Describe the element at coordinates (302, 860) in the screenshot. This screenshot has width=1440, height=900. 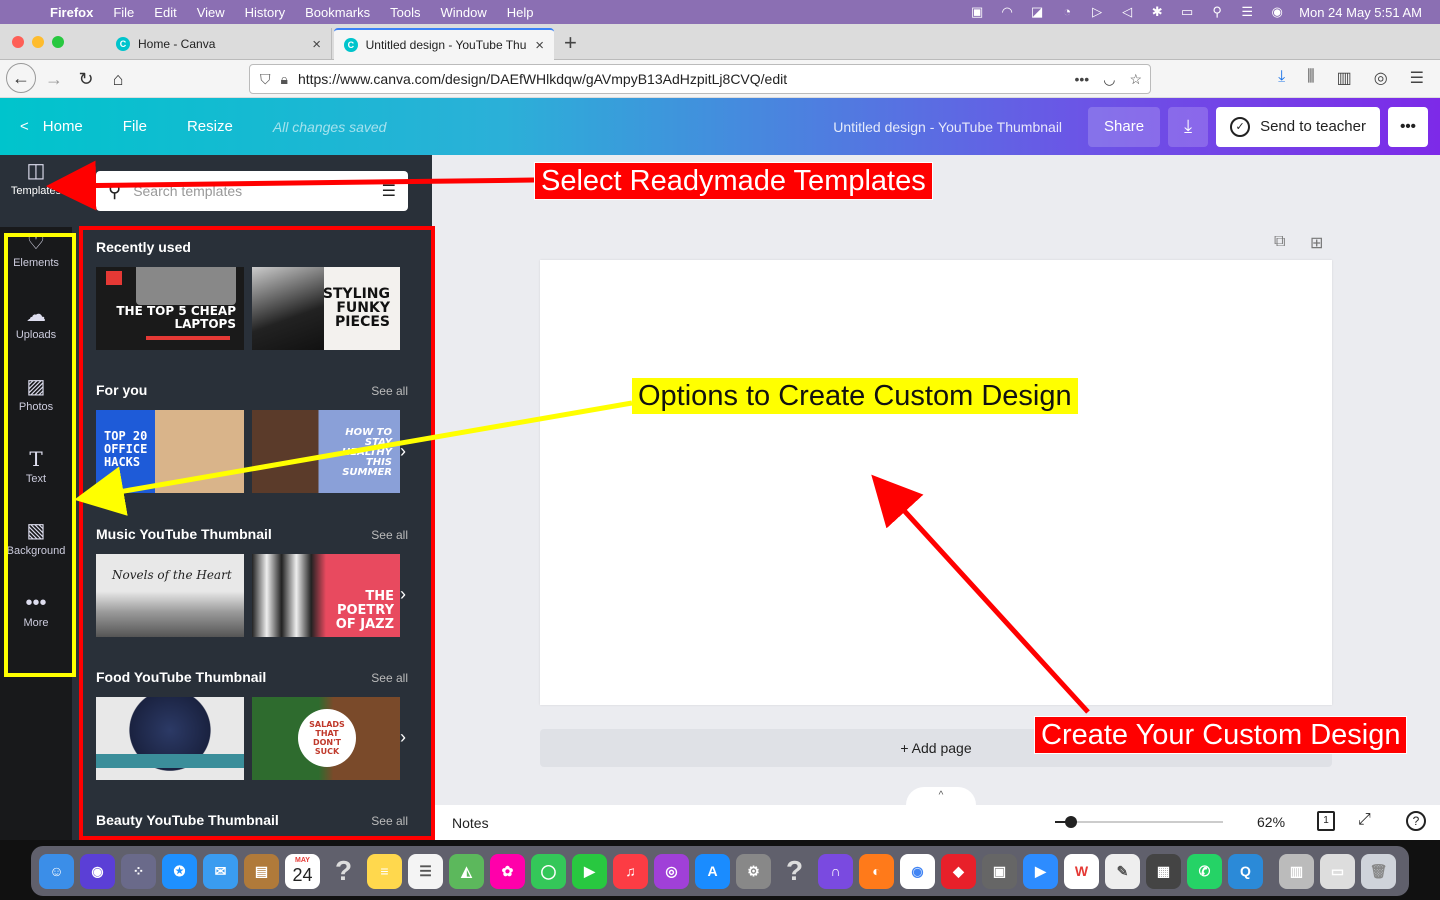
I see `calendar-month: MAY` at that location.